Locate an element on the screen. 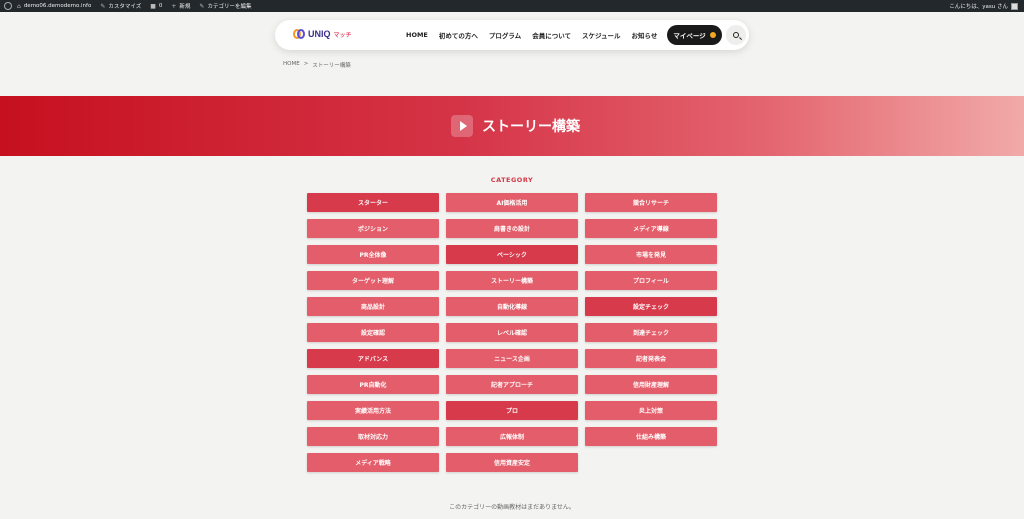 The height and width of the screenshot is (519, 1024). pencil-icon: ✎ is located at coordinates (202, 6).